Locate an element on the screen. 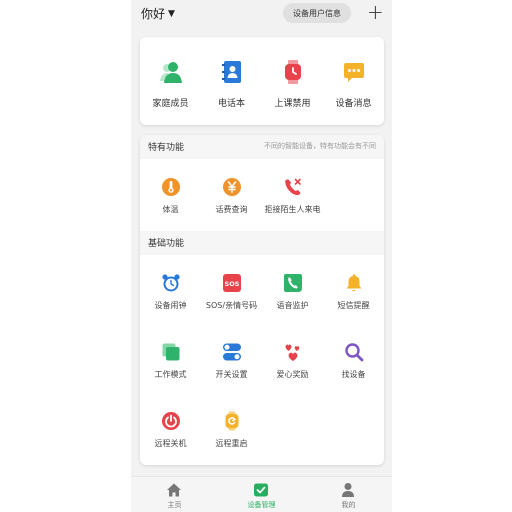 This screenshot has width=512, height=512. func-work-mode: 工作模式 is located at coordinates (170, 368).